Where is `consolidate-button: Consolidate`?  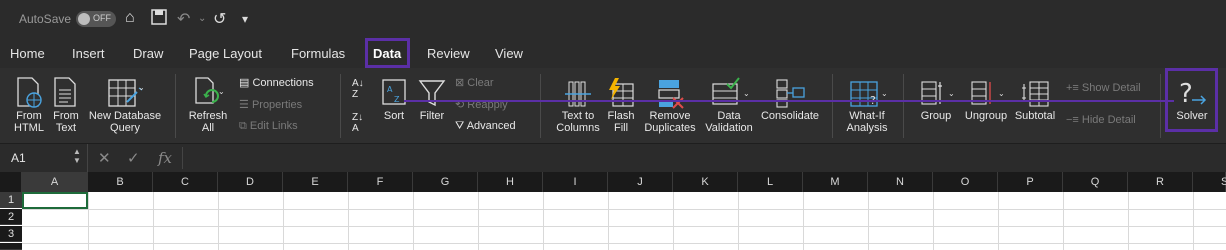
consolidate-button: Consolidate is located at coordinates (790, 99).